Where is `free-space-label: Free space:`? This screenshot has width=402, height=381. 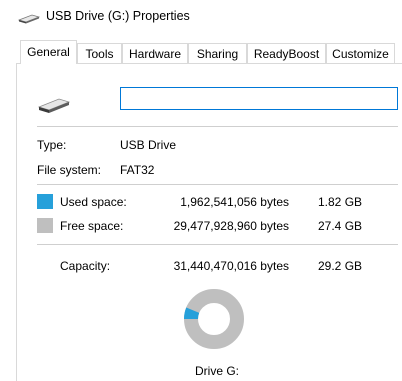
free-space-label: Free space: is located at coordinates (92, 226).